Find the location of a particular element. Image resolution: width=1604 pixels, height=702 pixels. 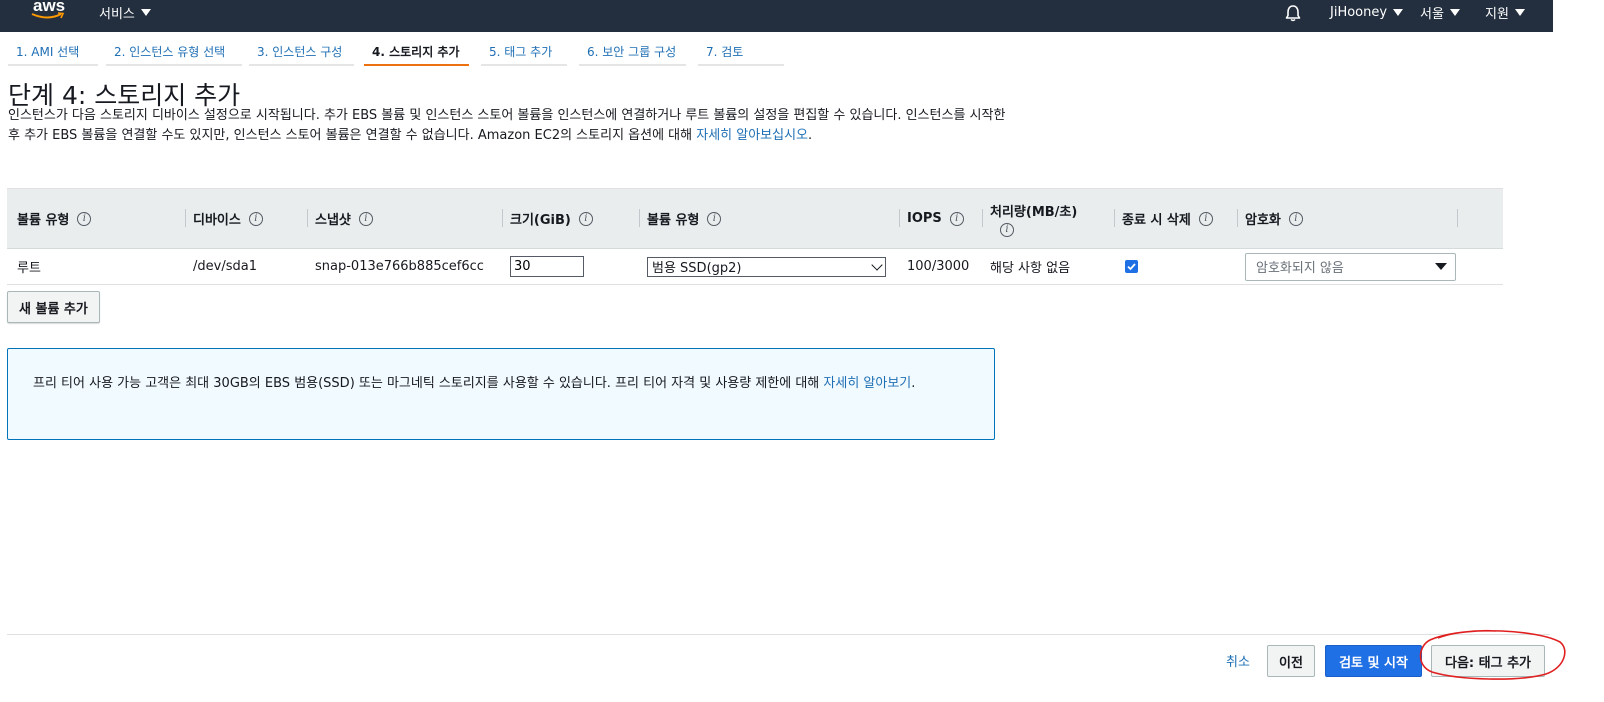

aws-smile-icon is located at coordinates (48, 15).